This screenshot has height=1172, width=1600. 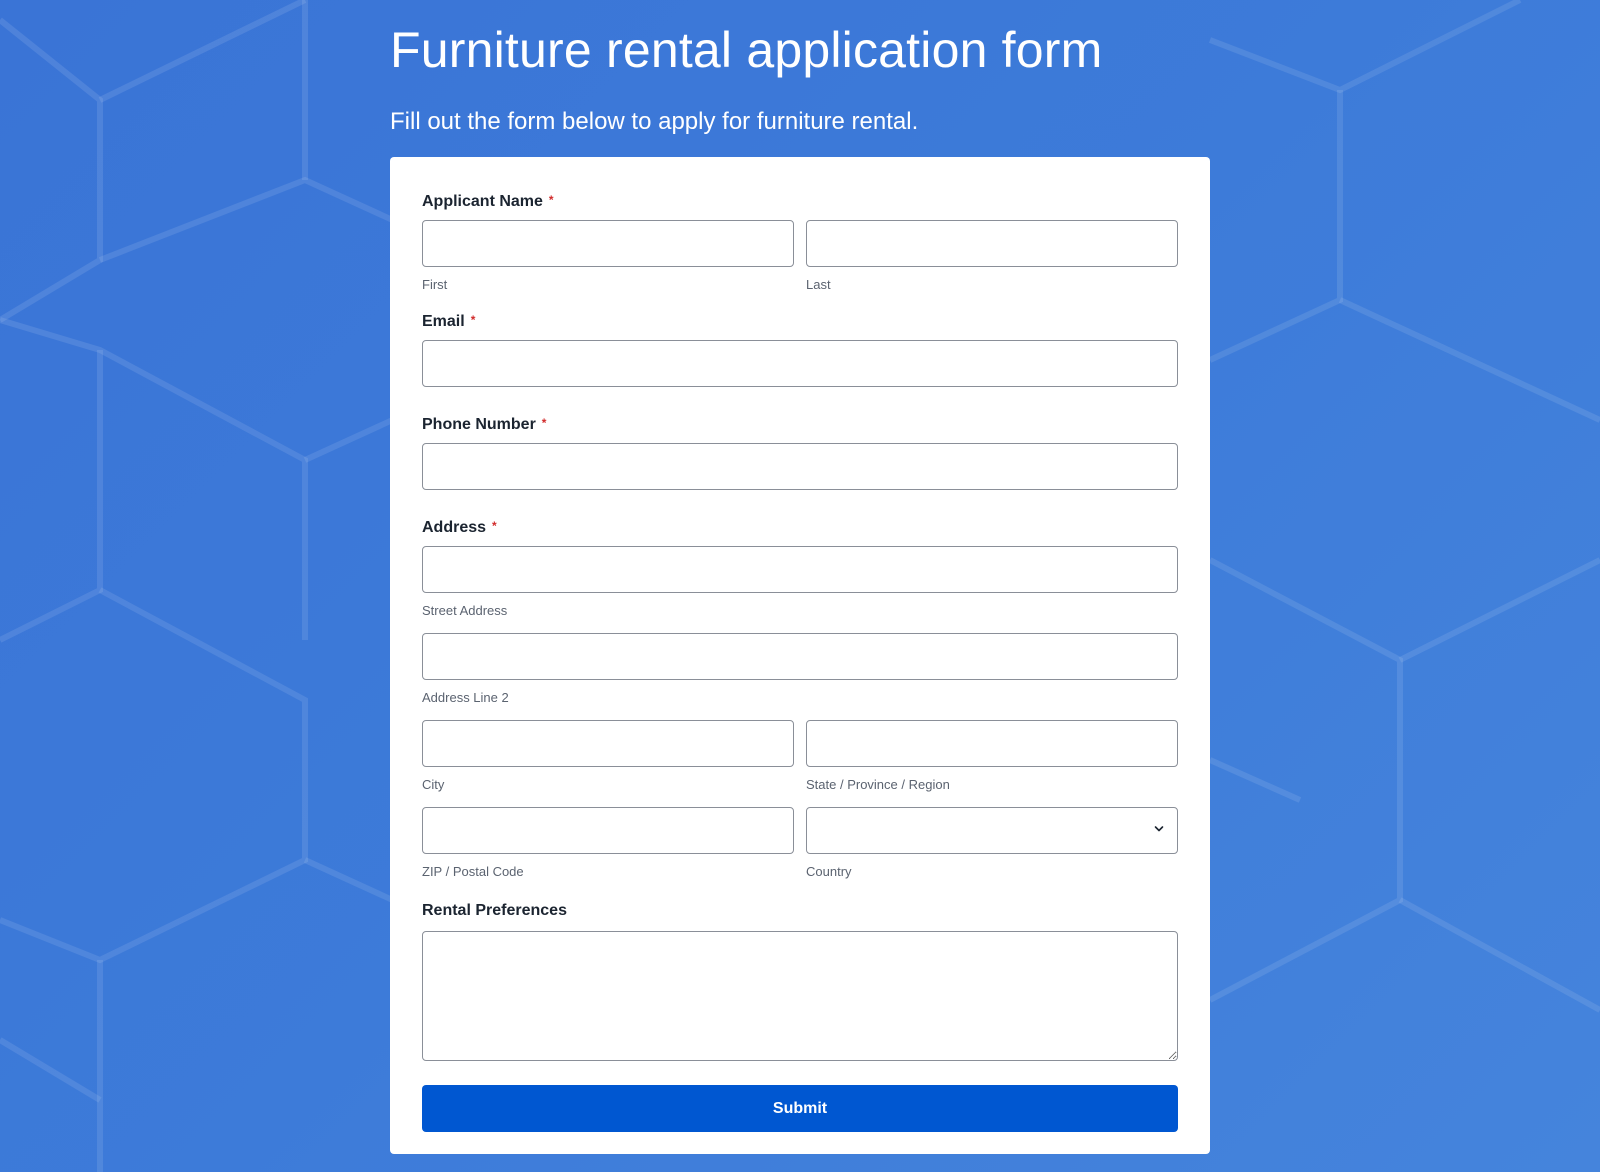 What do you see at coordinates (449, 321) in the screenshot?
I see `email-label: Email *` at bounding box center [449, 321].